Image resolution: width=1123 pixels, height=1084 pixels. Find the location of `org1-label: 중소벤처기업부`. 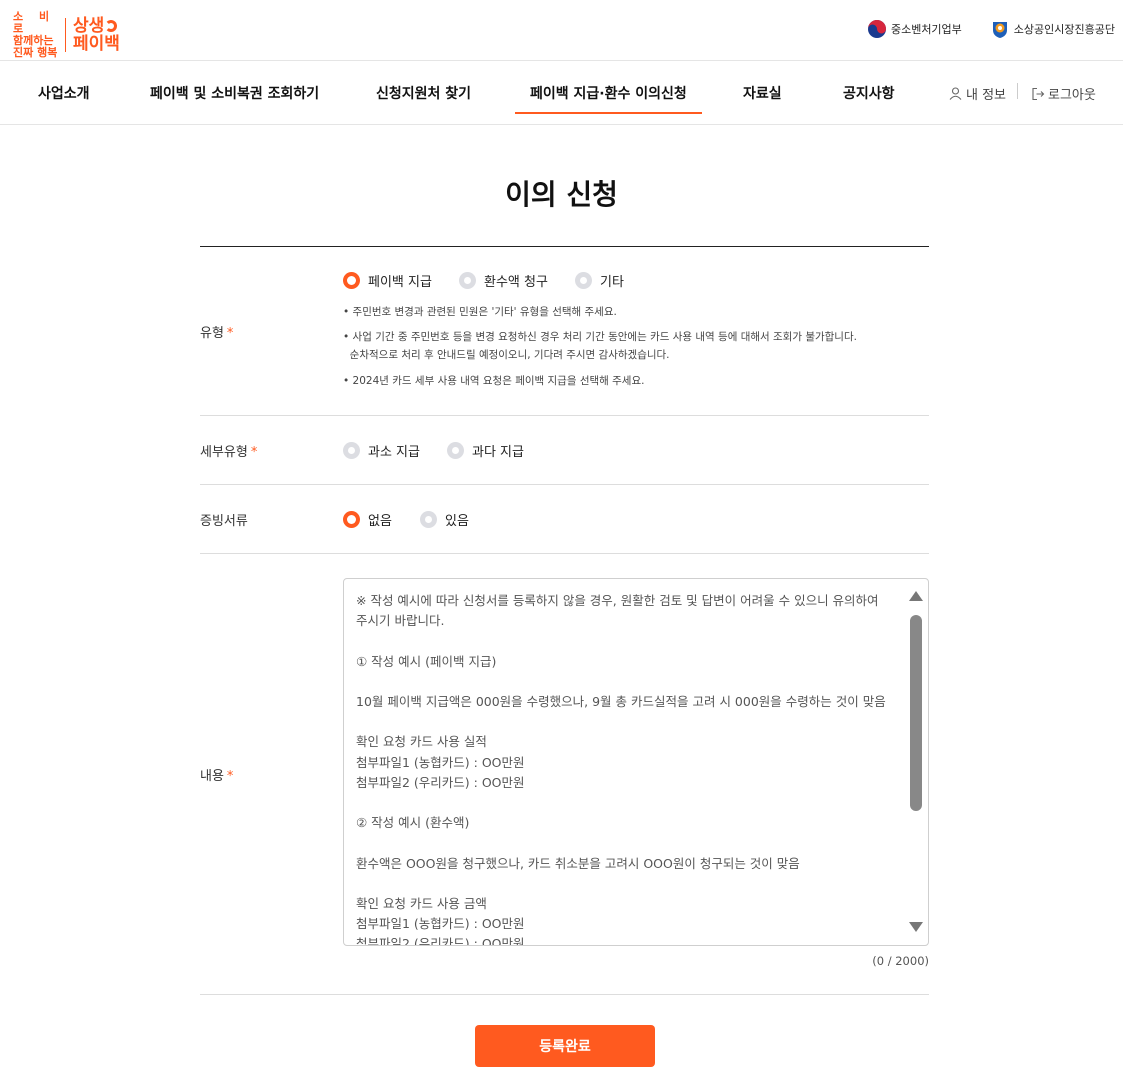

org1-label: 중소벤처기업부 is located at coordinates (926, 29).